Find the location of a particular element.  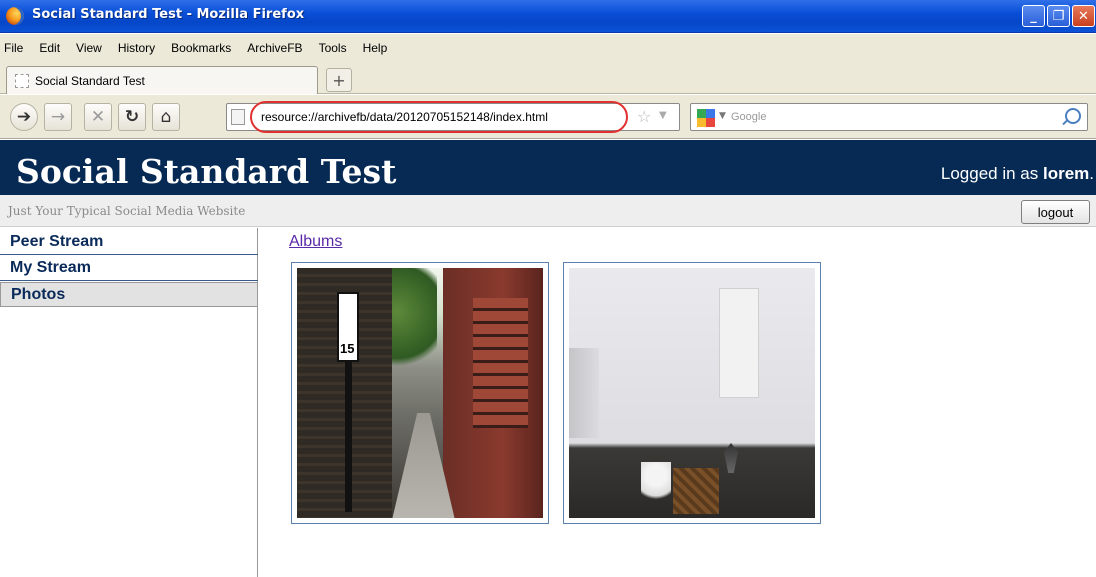

speed-limit-sign: 15 is located at coordinates (348, 327).